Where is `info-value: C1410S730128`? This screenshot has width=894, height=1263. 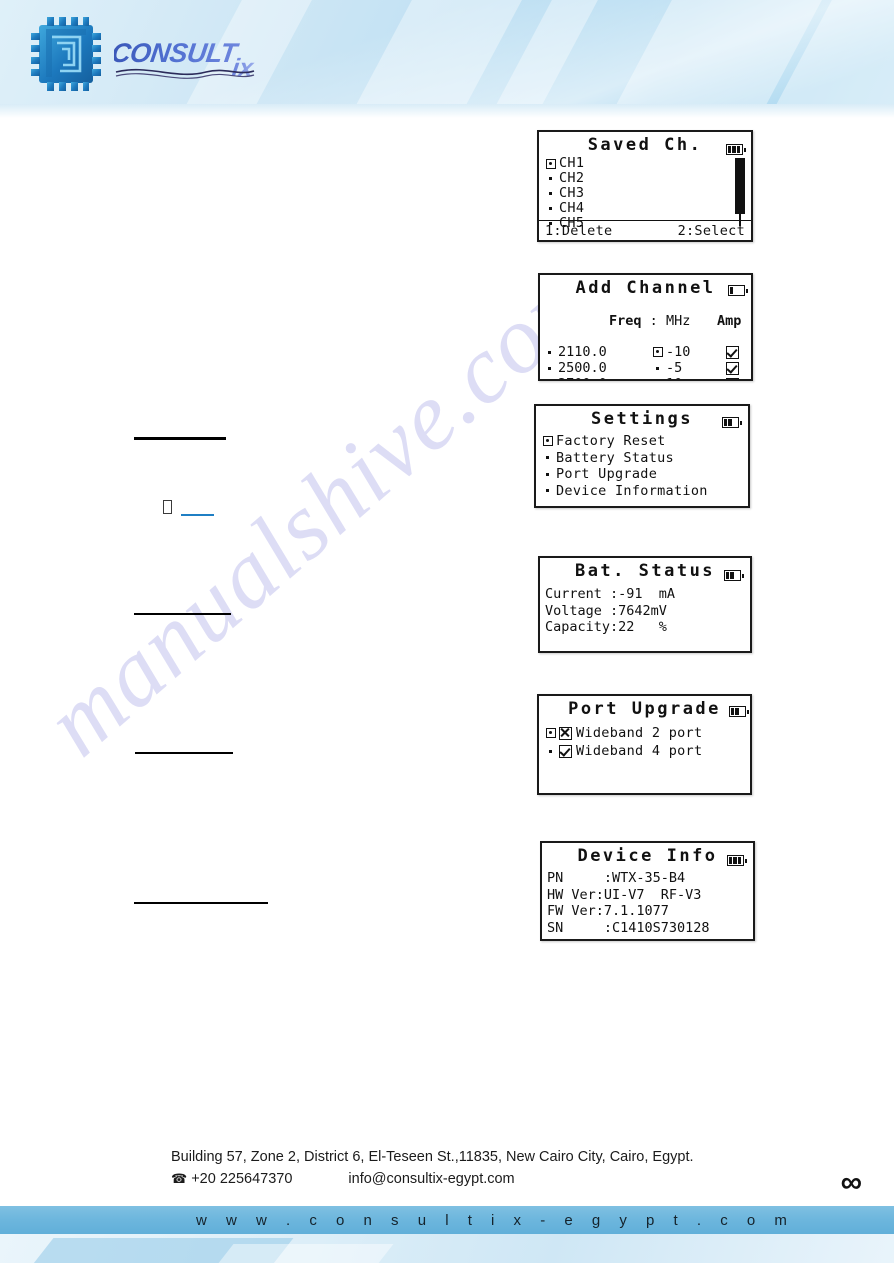 info-value: C1410S730128 is located at coordinates (661, 927).